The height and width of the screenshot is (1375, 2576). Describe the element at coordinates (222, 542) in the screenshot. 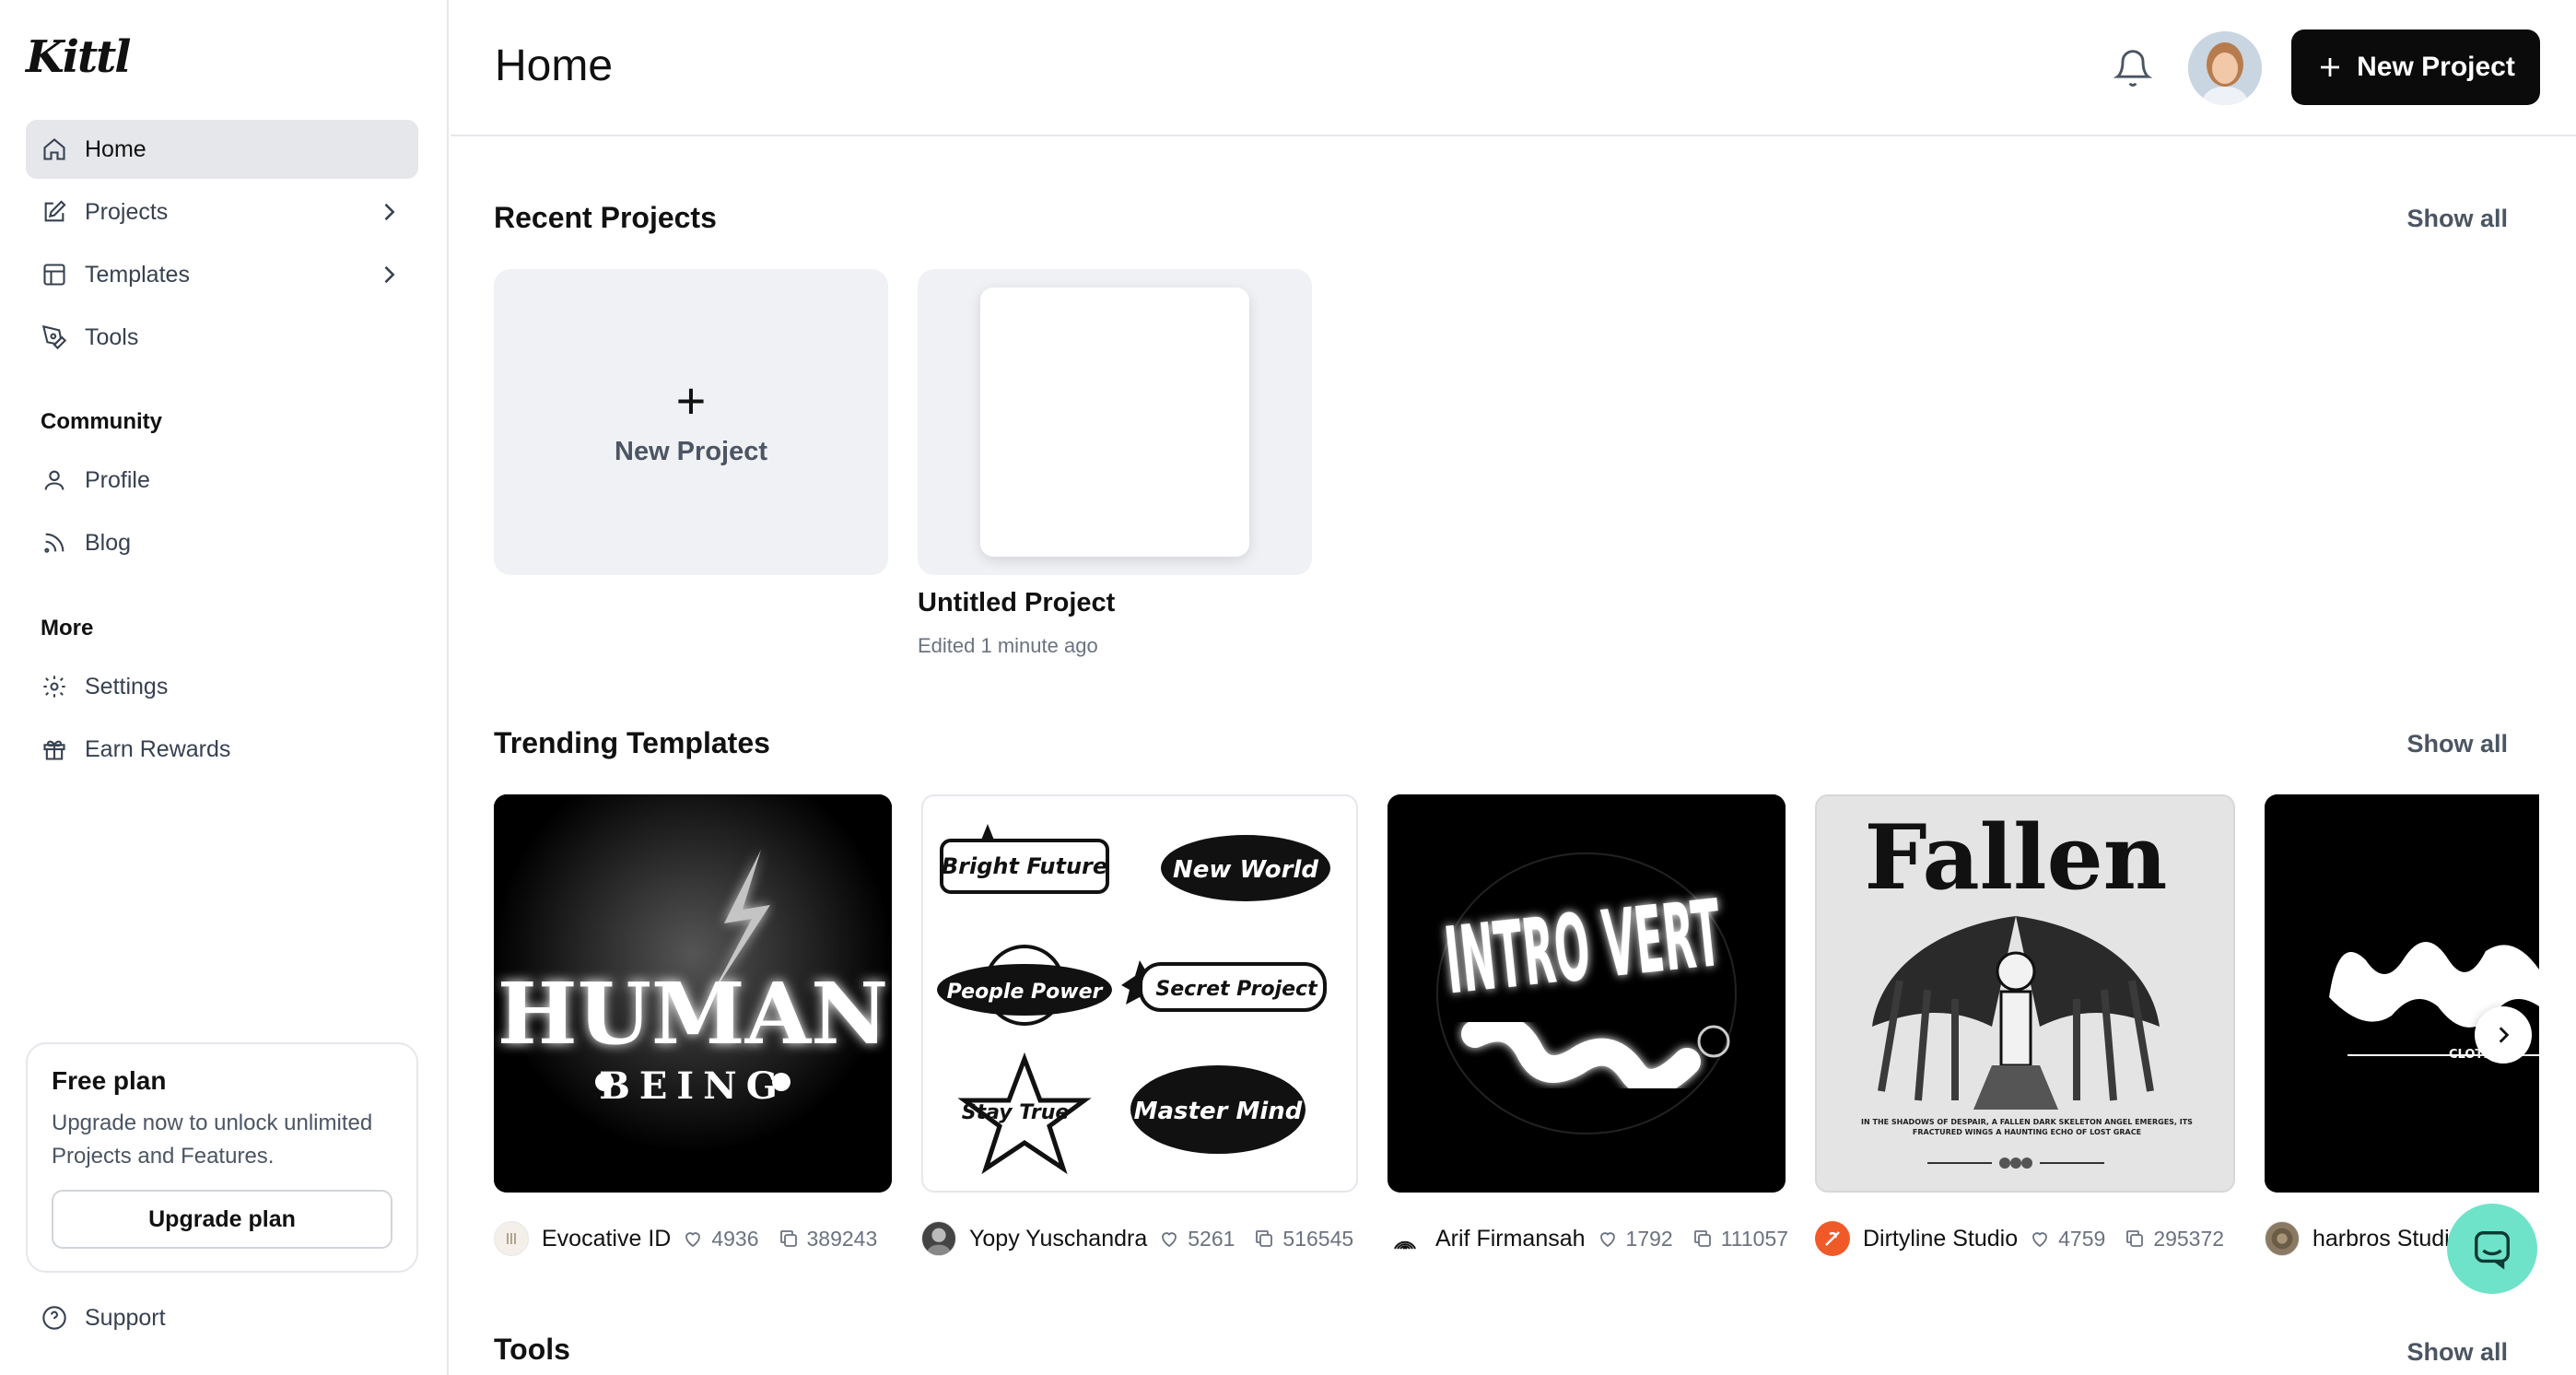

I see `sidebar-item-blog: Blog` at that location.